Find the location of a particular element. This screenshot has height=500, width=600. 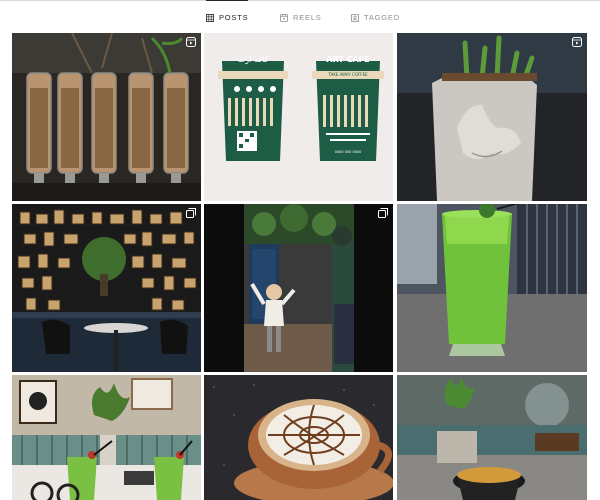

tab-posts-label: POSTS is located at coordinates (234, 17).